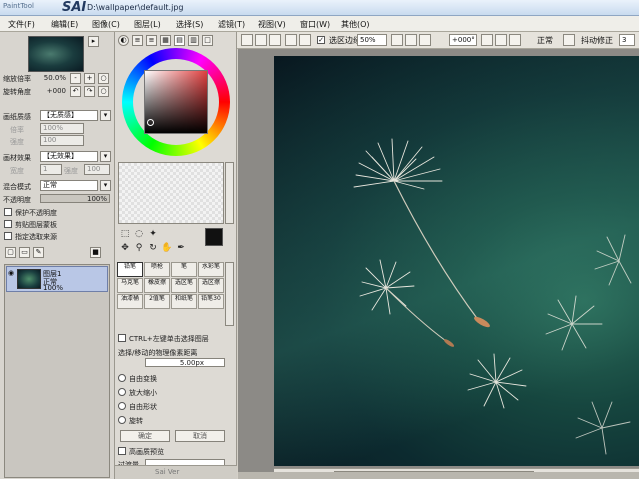 This screenshot has width=639, height=479. Describe the element at coordinates (105, 185) in the screenshot. I see `layer-blend-dropdown: ▾` at that location.